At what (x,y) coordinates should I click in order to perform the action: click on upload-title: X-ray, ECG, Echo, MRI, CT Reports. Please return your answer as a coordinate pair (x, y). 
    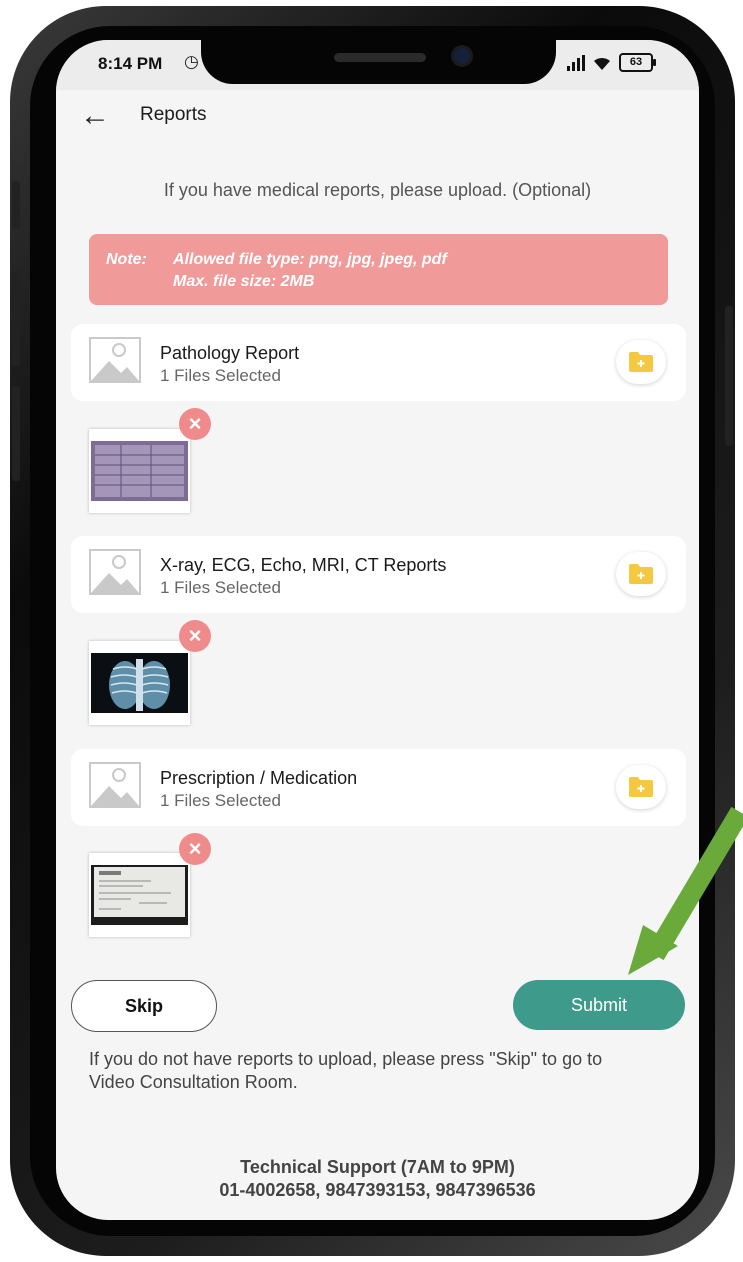
    Looking at the image, I should click on (303, 565).